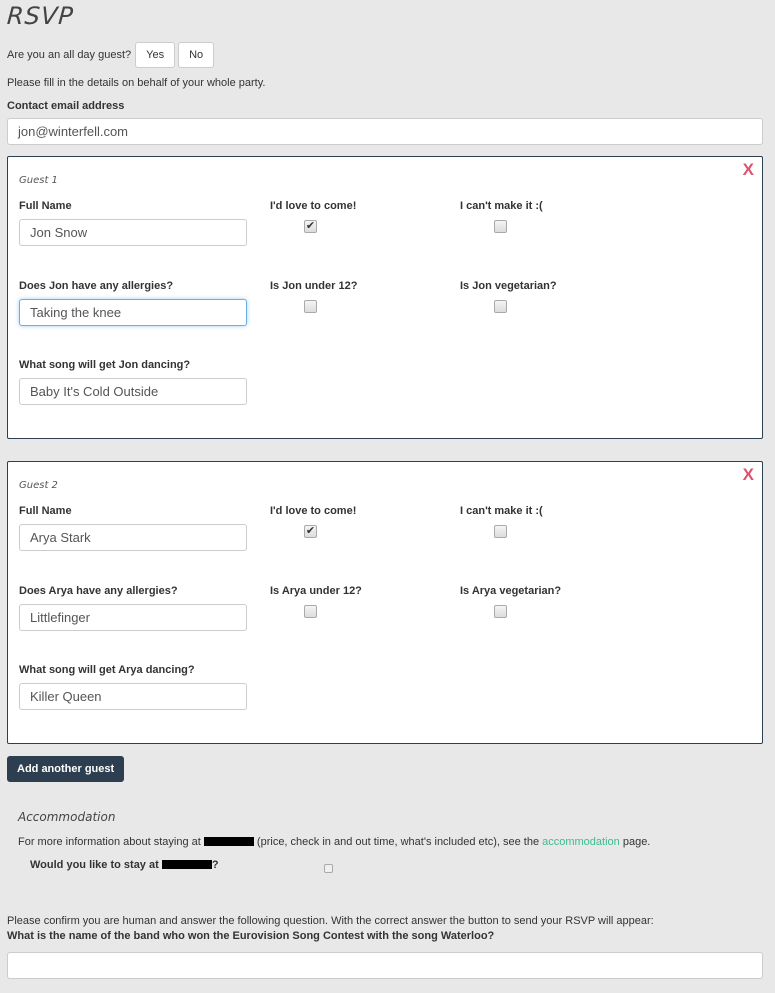 This screenshot has width=775, height=993. I want to click on vegetarian-field: Is Arya vegetarian?, so click(510, 603).